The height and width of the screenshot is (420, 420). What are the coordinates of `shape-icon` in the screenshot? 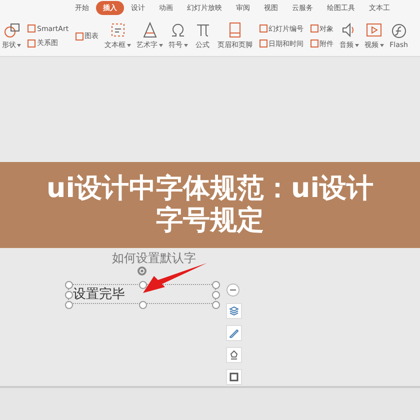 It's located at (11, 30).